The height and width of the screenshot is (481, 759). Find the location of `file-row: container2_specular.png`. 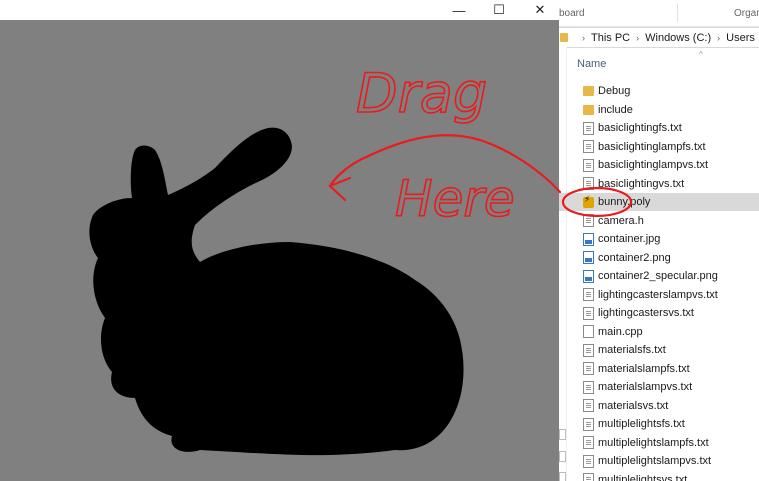

file-row: container2_specular.png is located at coordinates (668, 276).